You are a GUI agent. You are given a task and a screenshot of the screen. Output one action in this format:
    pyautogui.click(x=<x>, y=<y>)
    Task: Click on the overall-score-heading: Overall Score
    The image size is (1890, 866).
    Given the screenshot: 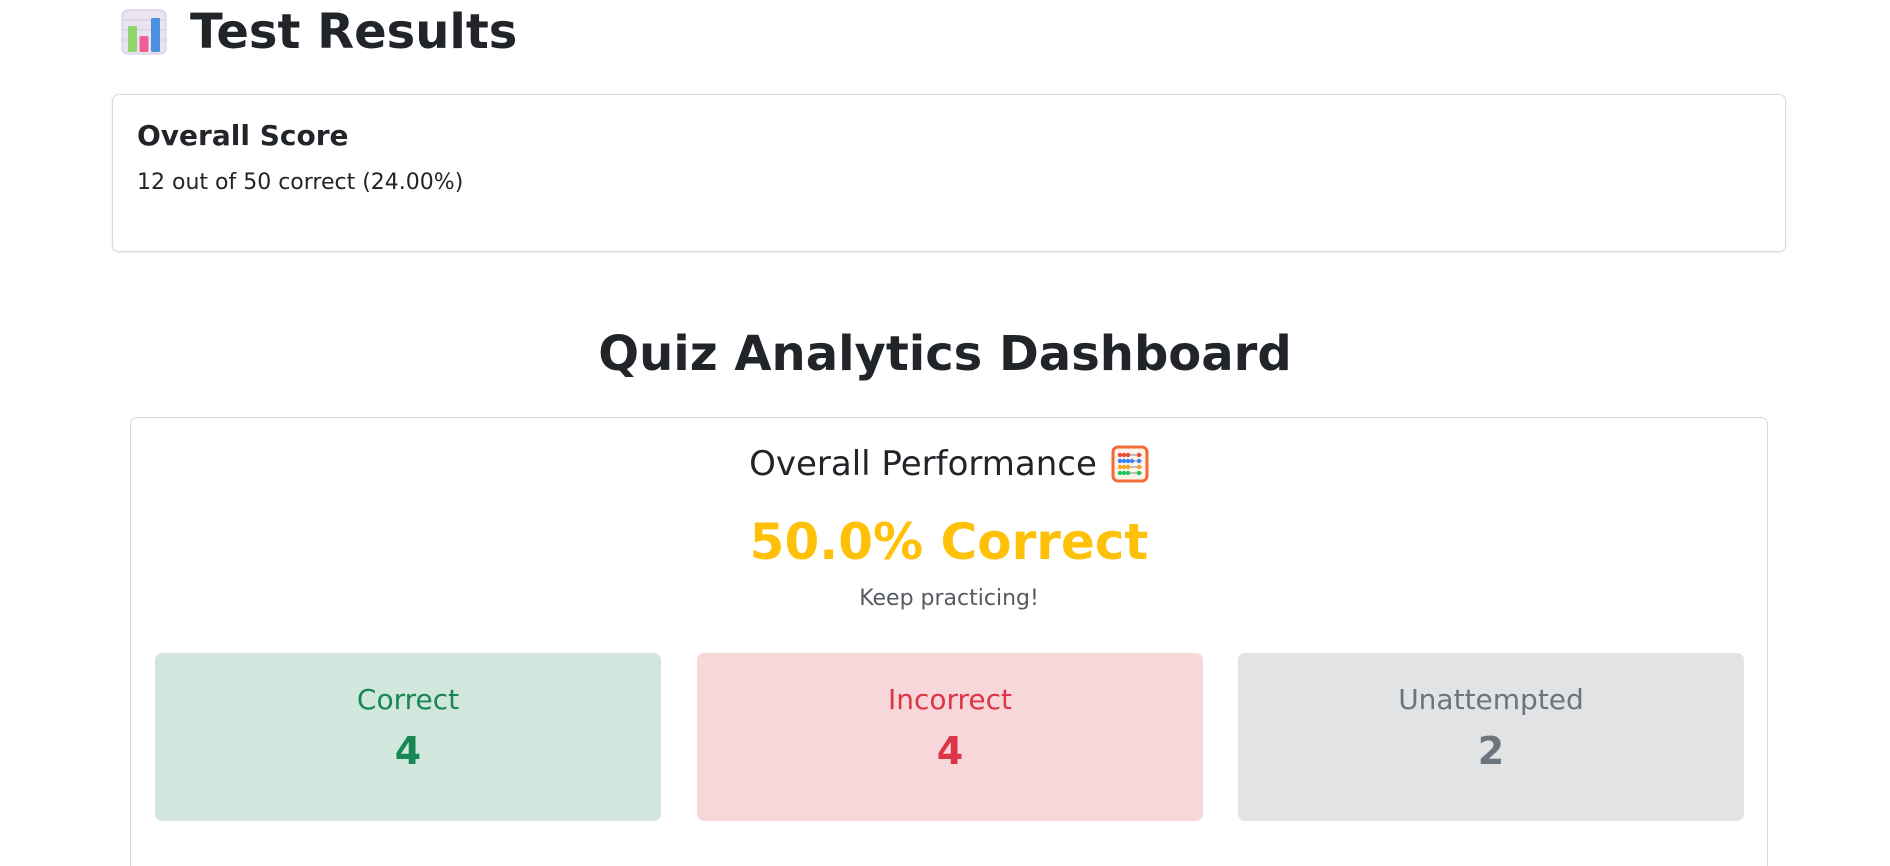 What is the action you would take?
    pyautogui.click(x=243, y=135)
    